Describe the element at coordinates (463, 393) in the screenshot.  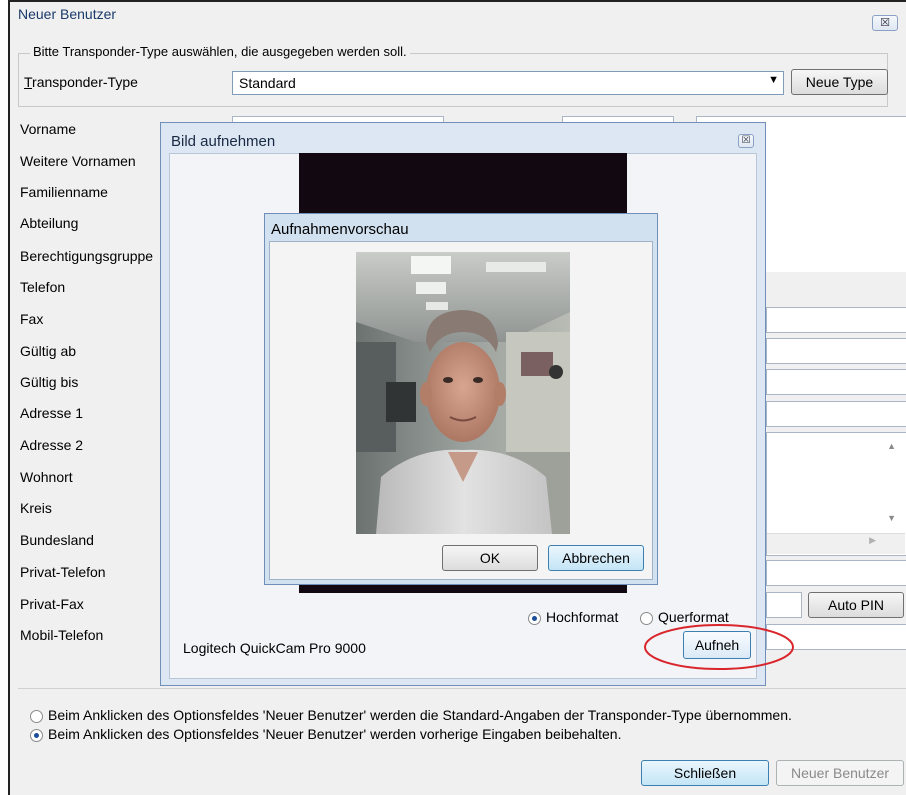
I see `captured-photo` at that location.